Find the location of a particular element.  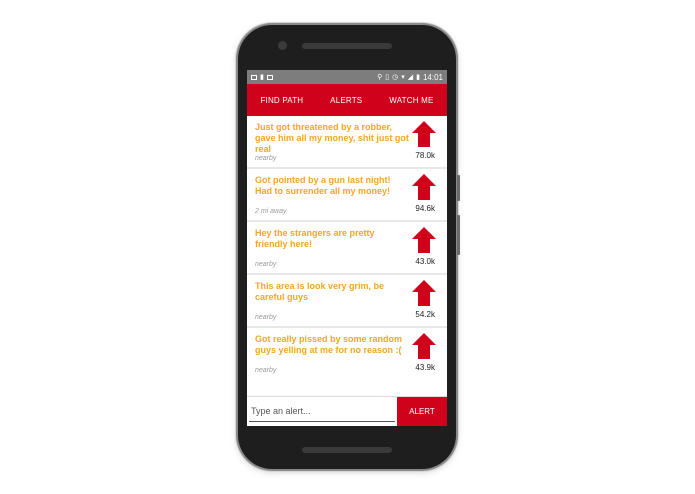

signal-icon: ◢ is located at coordinates (410, 77).